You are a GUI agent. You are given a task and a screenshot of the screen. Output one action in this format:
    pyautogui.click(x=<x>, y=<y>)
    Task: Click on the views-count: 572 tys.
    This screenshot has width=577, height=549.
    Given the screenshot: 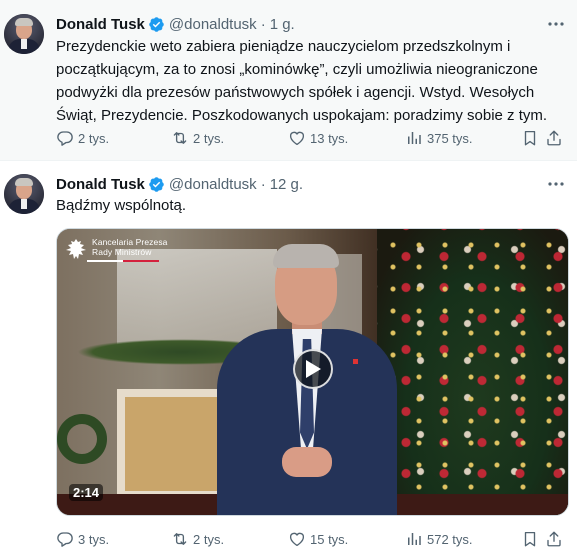 What is the action you would take?
    pyautogui.click(x=450, y=539)
    